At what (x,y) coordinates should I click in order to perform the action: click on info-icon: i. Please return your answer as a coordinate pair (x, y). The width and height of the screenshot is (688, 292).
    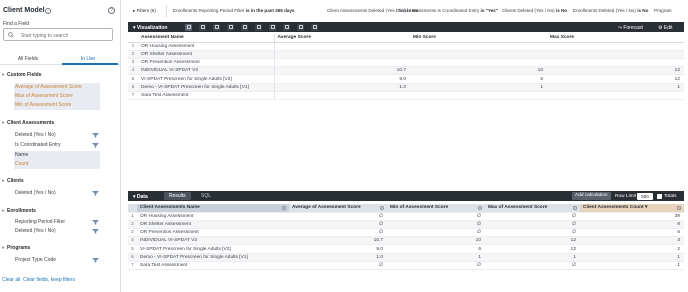
    Looking at the image, I should click on (48, 11).